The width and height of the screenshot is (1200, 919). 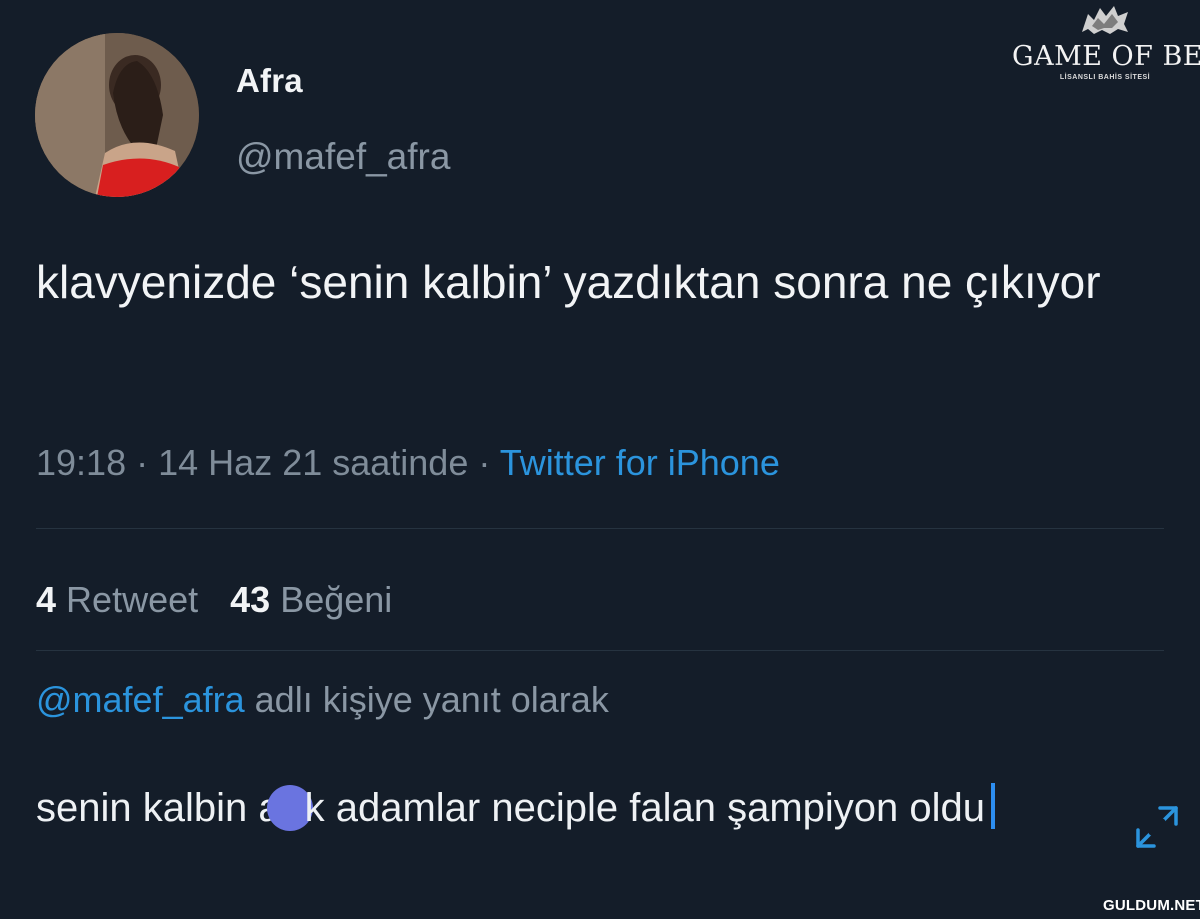 What do you see at coordinates (431, 699) in the screenshot?
I see `reply-suffix: adlı kişiye yanıt olarak` at bounding box center [431, 699].